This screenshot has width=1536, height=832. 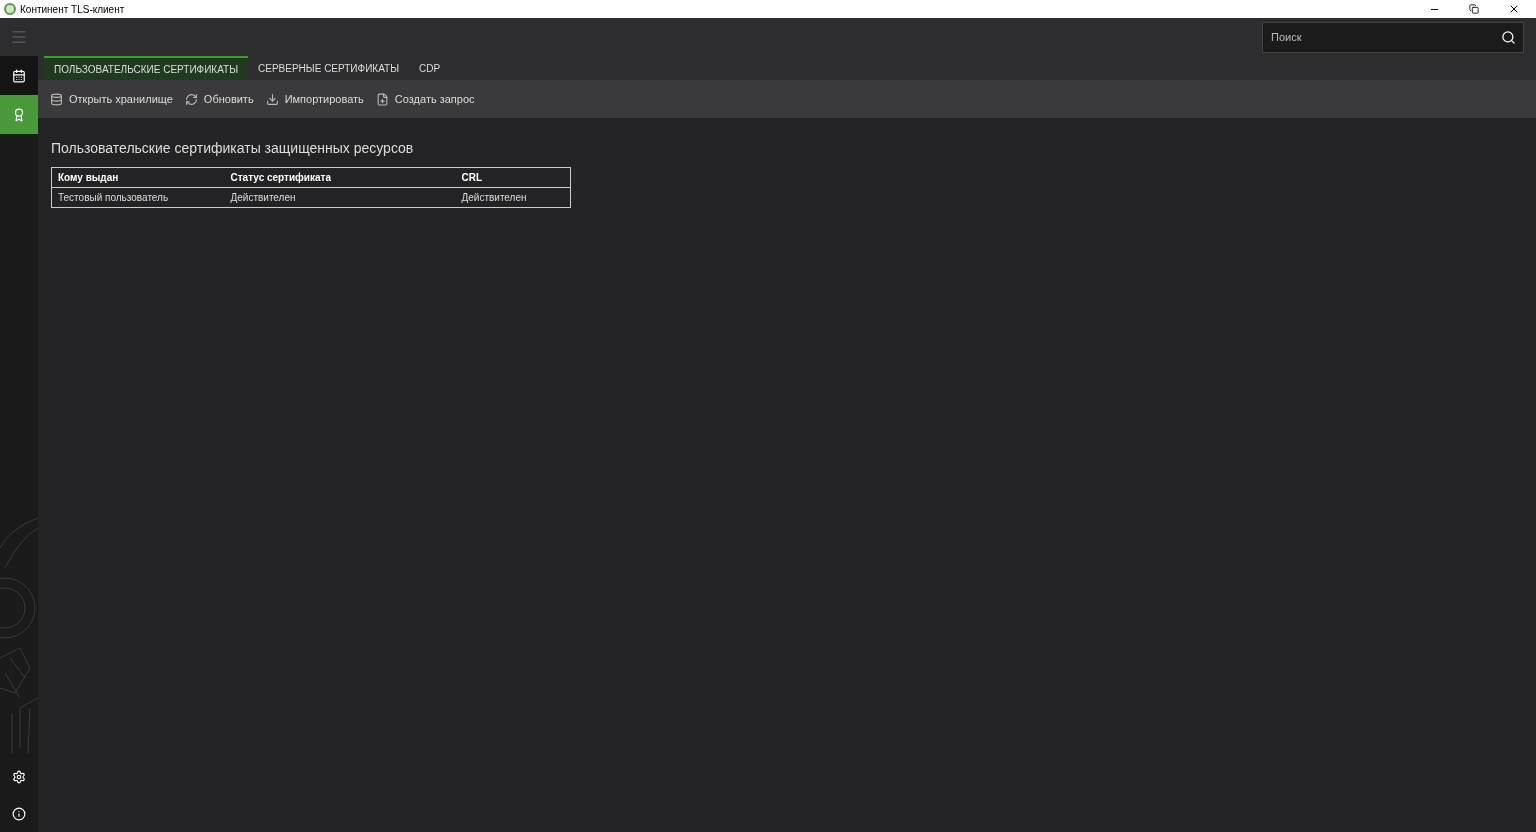 I want to click on search-icon, so click(x=1508, y=37).